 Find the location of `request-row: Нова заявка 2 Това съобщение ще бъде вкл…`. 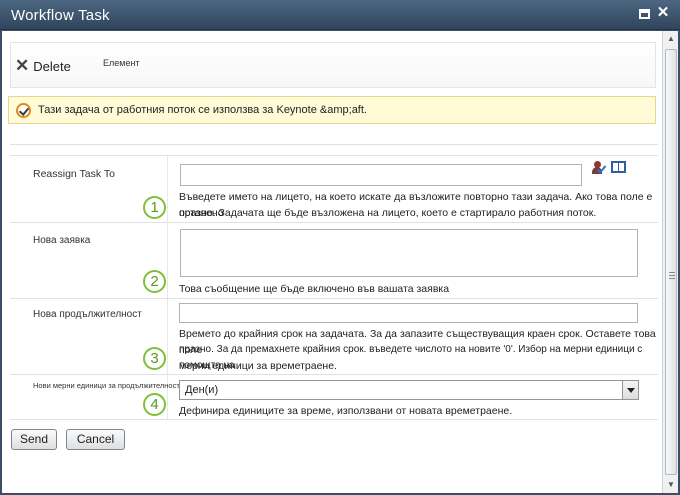

request-row: Нова заявка 2 Това съобщение ще бъде вкл… is located at coordinates (334, 261).